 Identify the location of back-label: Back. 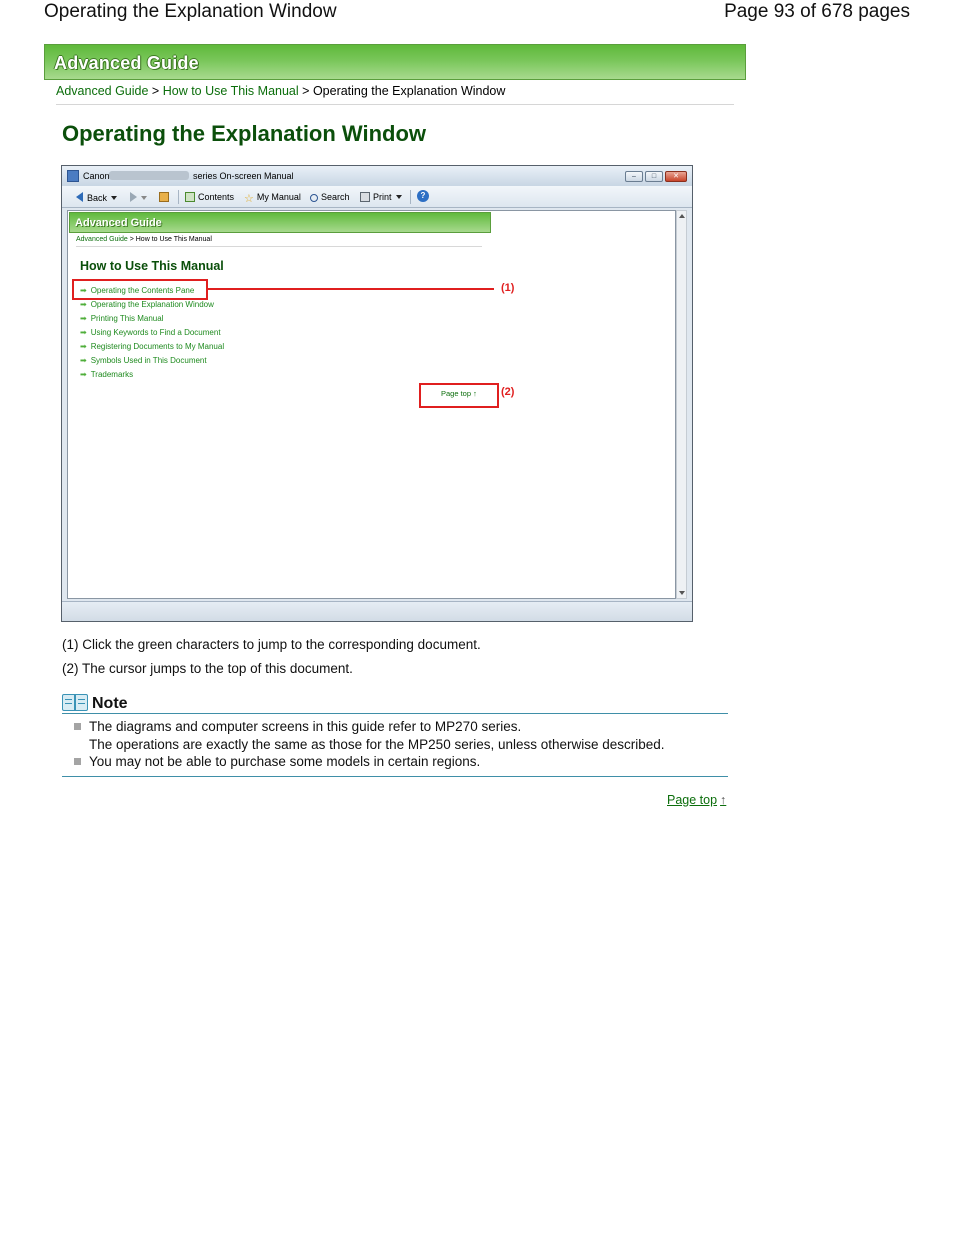
(97, 198).